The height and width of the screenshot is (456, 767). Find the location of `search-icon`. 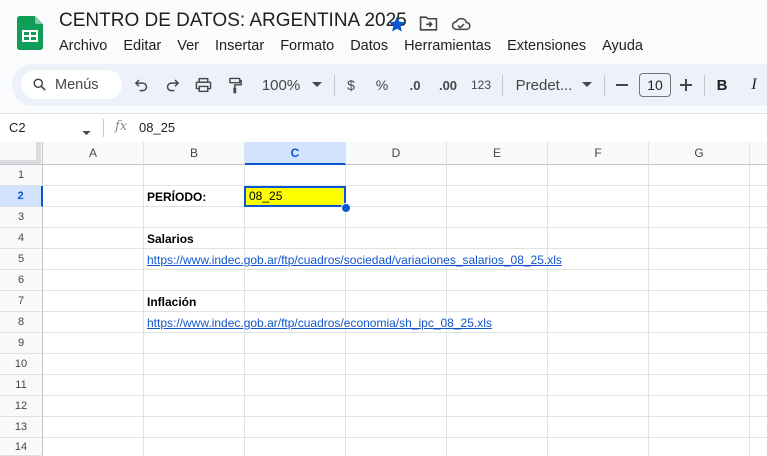

search-icon is located at coordinates (39, 84).